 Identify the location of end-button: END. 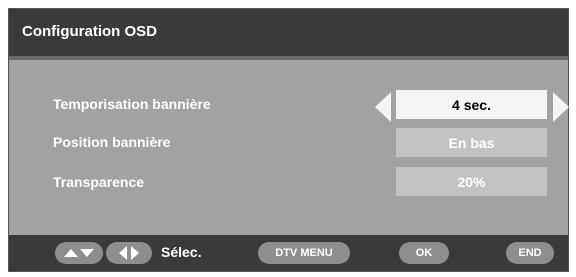
(530, 253).